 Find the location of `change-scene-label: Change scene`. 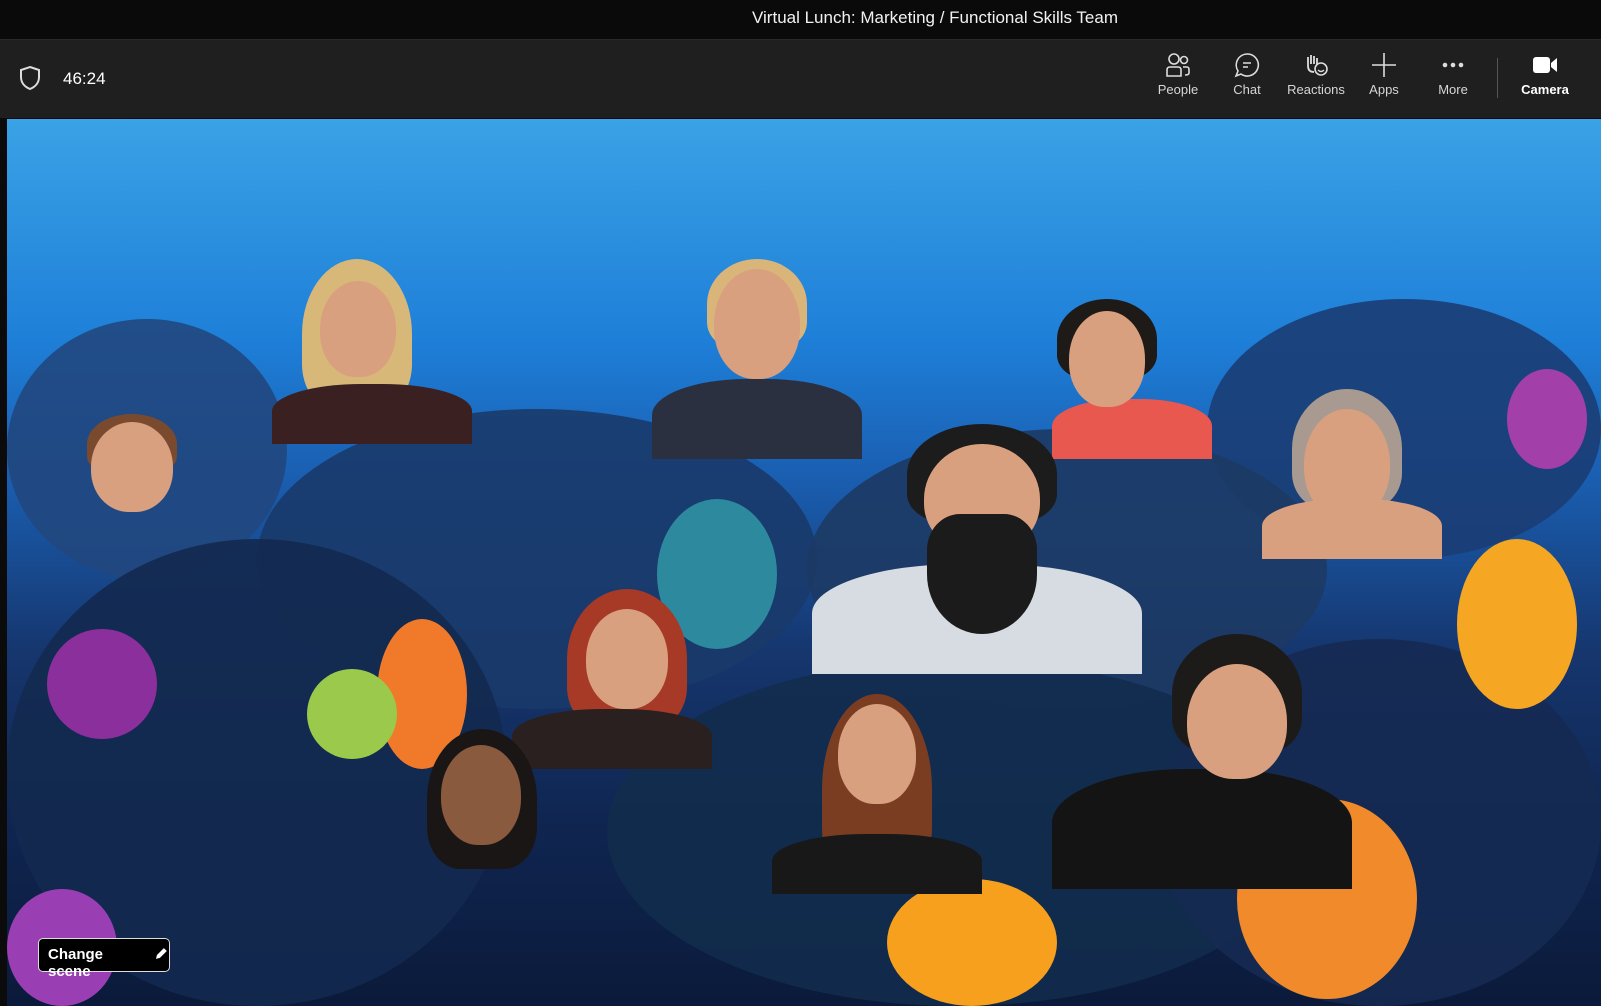

change-scene-label: Change scene is located at coordinates (76, 963).